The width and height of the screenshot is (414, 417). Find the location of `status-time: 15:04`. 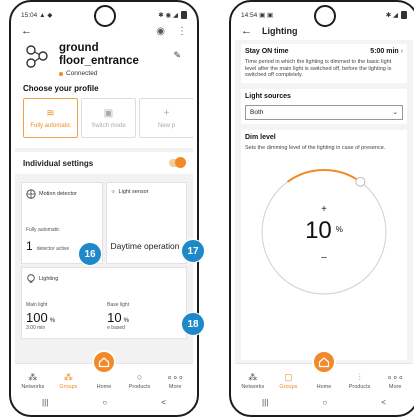

status-time: 15:04 is located at coordinates (29, 15).